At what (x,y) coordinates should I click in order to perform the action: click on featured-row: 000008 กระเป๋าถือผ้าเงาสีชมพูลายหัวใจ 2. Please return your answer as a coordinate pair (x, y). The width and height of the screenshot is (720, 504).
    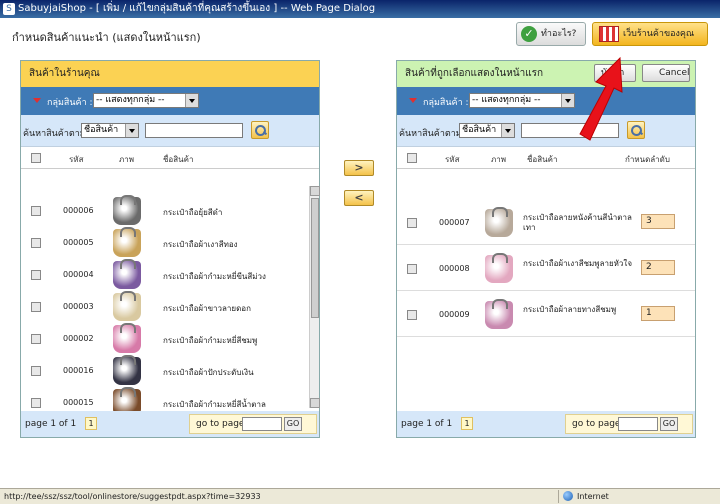
    Looking at the image, I should click on (546, 268).